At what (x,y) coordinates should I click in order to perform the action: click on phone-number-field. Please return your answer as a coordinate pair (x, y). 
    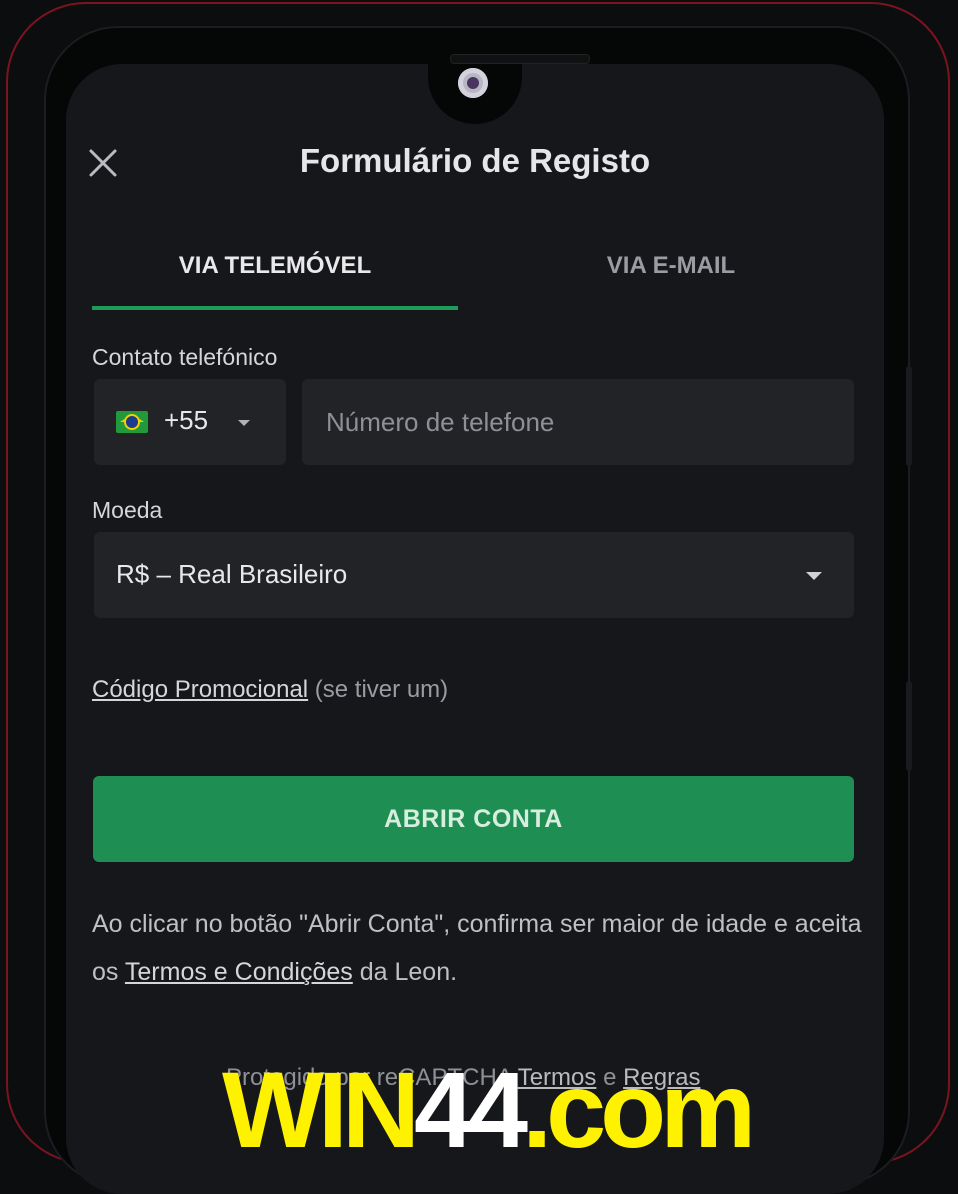
    Looking at the image, I should click on (578, 422).